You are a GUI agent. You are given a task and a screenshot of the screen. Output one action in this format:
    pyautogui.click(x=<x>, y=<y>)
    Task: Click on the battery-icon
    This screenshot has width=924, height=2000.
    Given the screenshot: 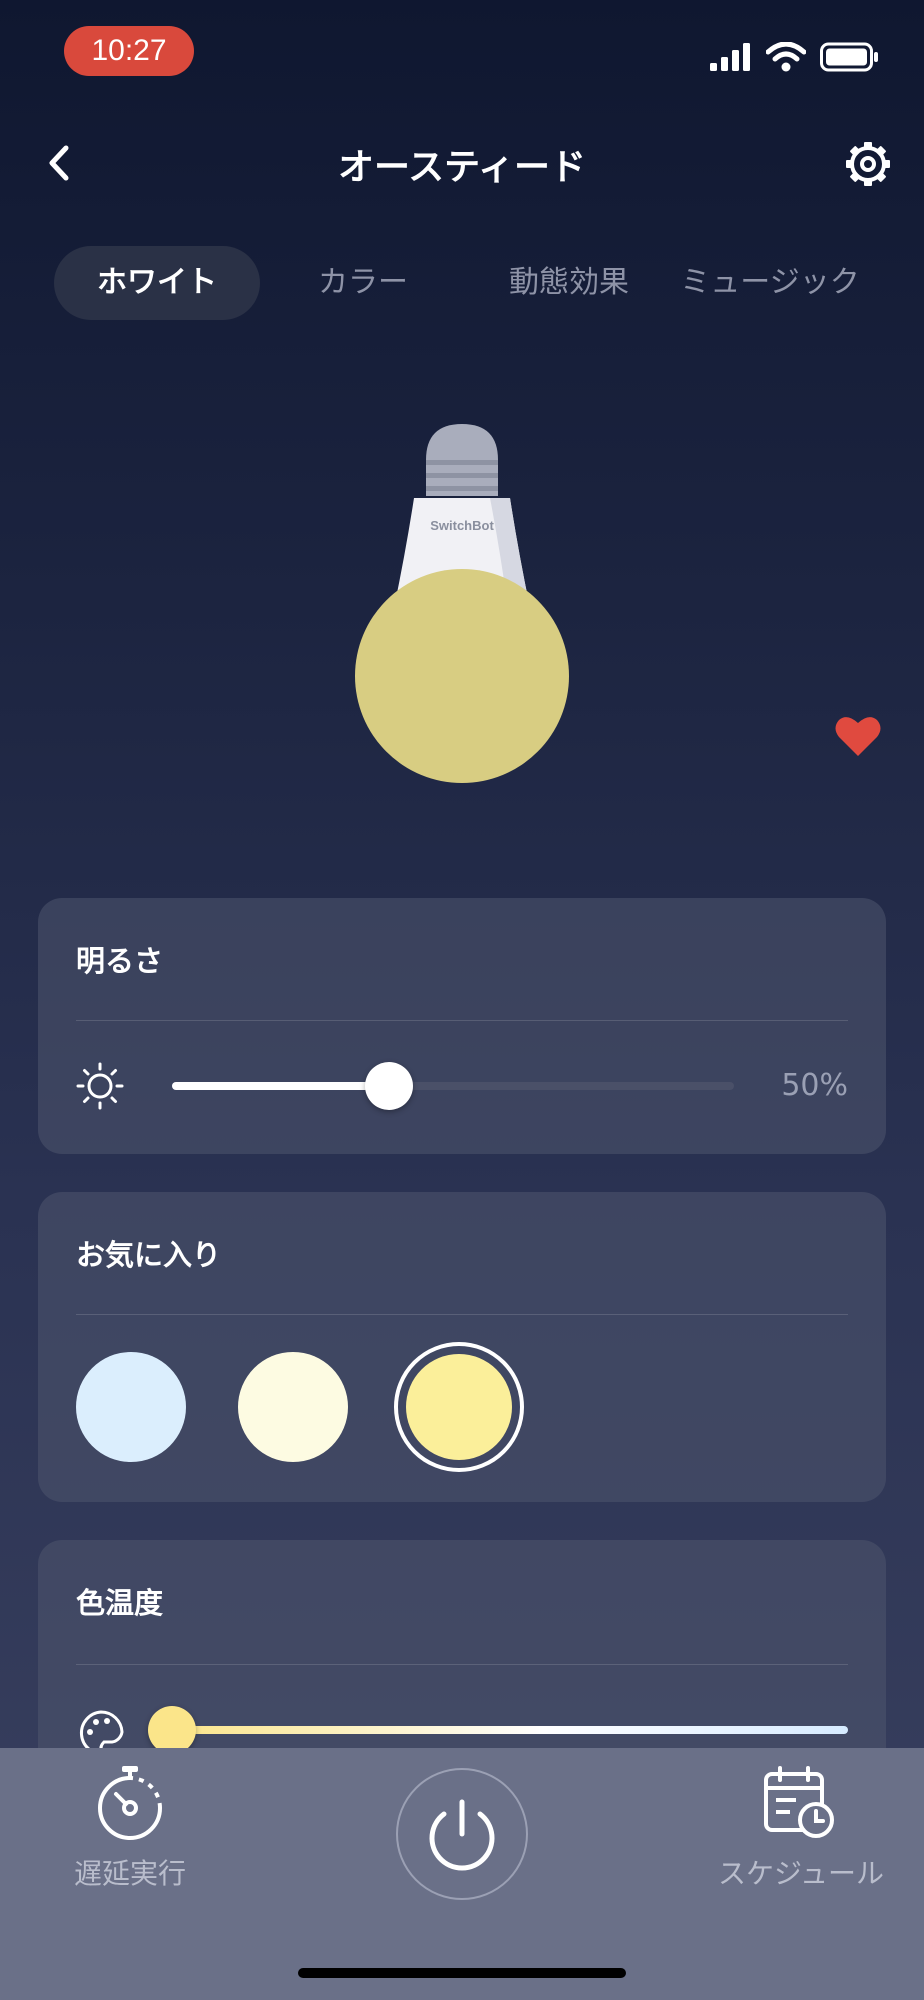 What is the action you would take?
    pyautogui.click(x=850, y=59)
    